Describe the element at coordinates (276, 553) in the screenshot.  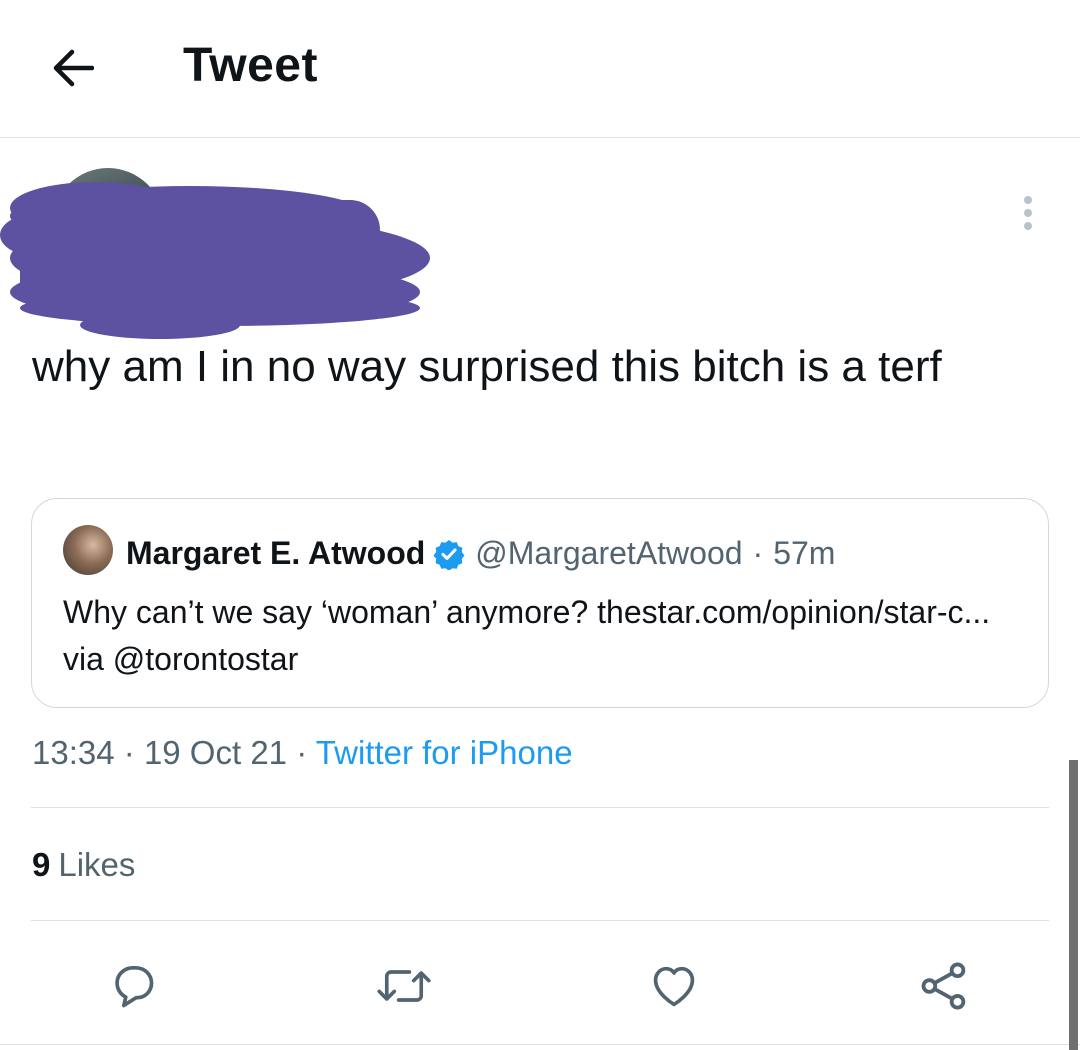
I see `quoted-author-name: Margaret E. Atwood` at that location.